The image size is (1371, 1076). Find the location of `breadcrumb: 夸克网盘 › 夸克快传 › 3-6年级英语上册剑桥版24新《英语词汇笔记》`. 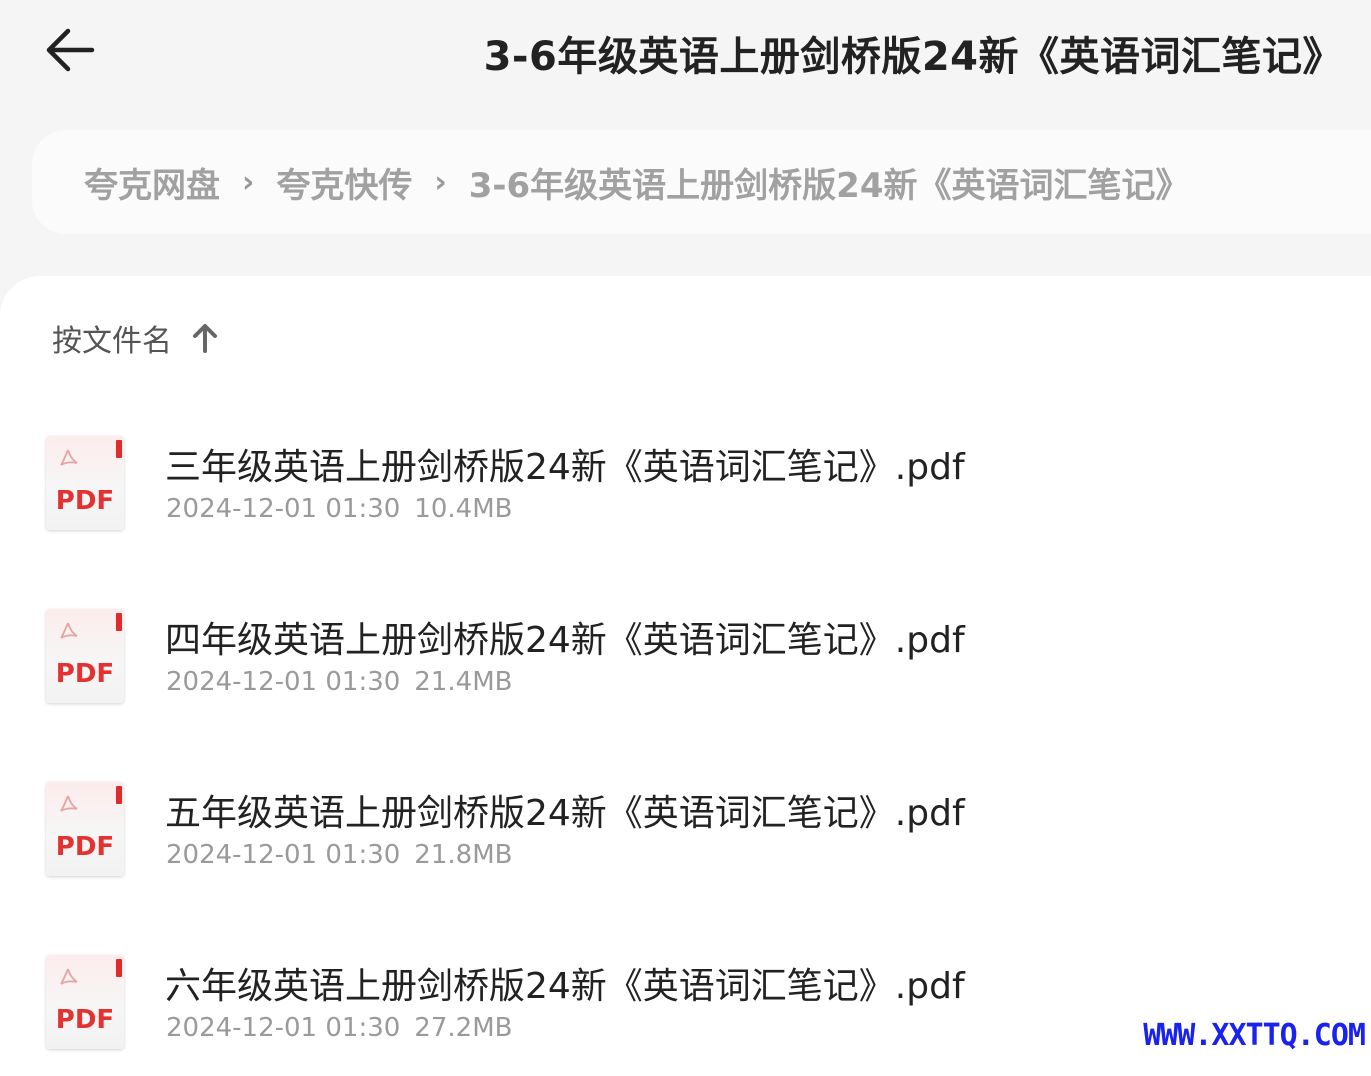

breadcrumb: 夸克网盘 › 夸克快传 › 3-6年级英语上册剑桥版24新《英语词汇笔记》 is located at coordinates (701, 182).